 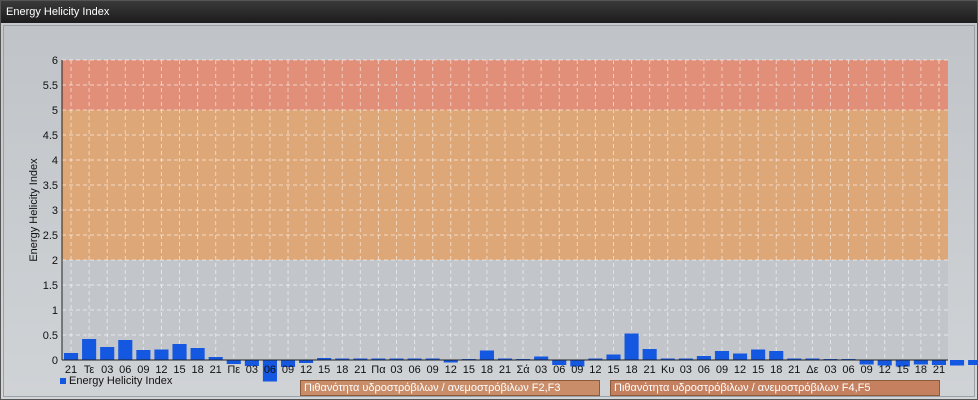 What do you see at coordinates (378, 370) in the screenshot?
I see `x-tick-label: Πα` at bounding box center [378, 370].